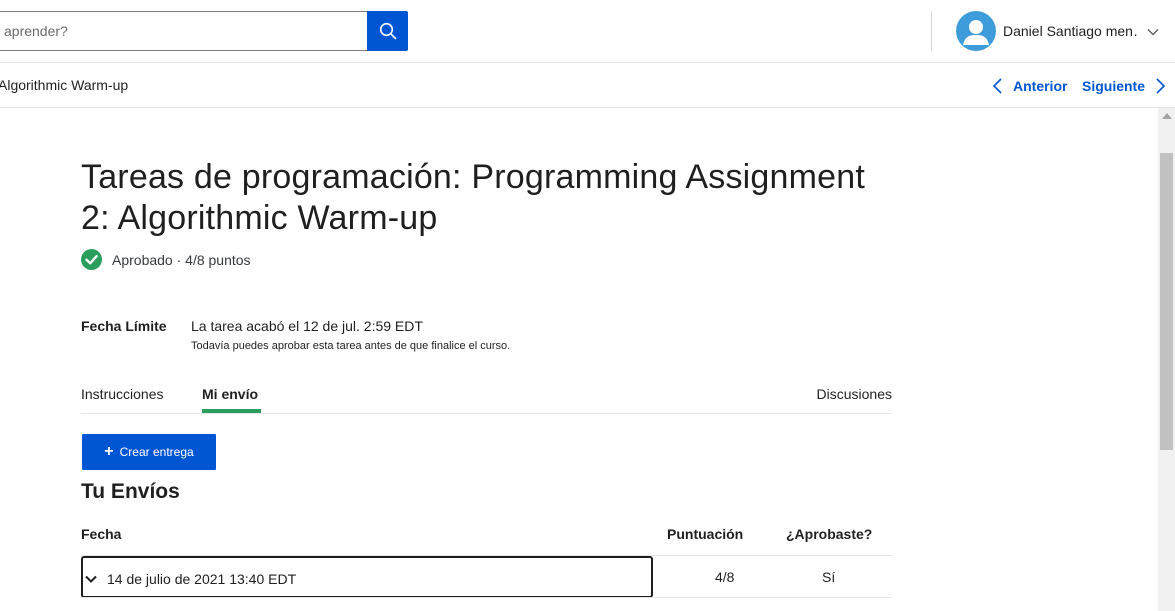  What do you see at coordinates (130, 491) in the screenshot?
I see `submissions-heading: Tu Envíos` at bounding box center [130, 491].